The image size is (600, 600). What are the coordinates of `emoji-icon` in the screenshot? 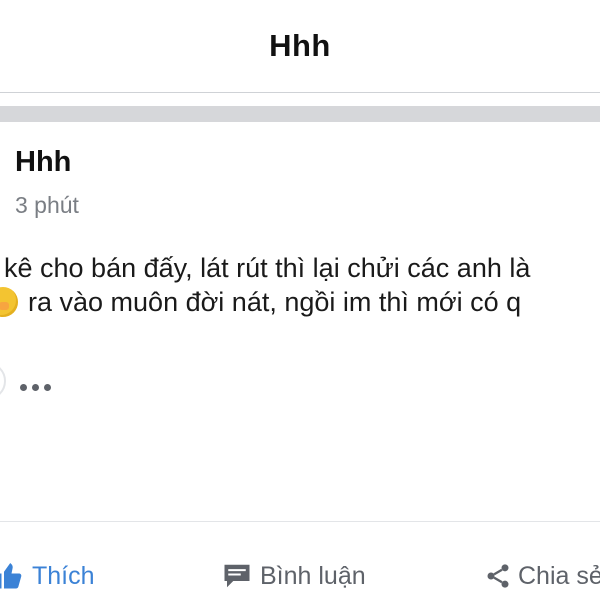 It's located at (9, 302).